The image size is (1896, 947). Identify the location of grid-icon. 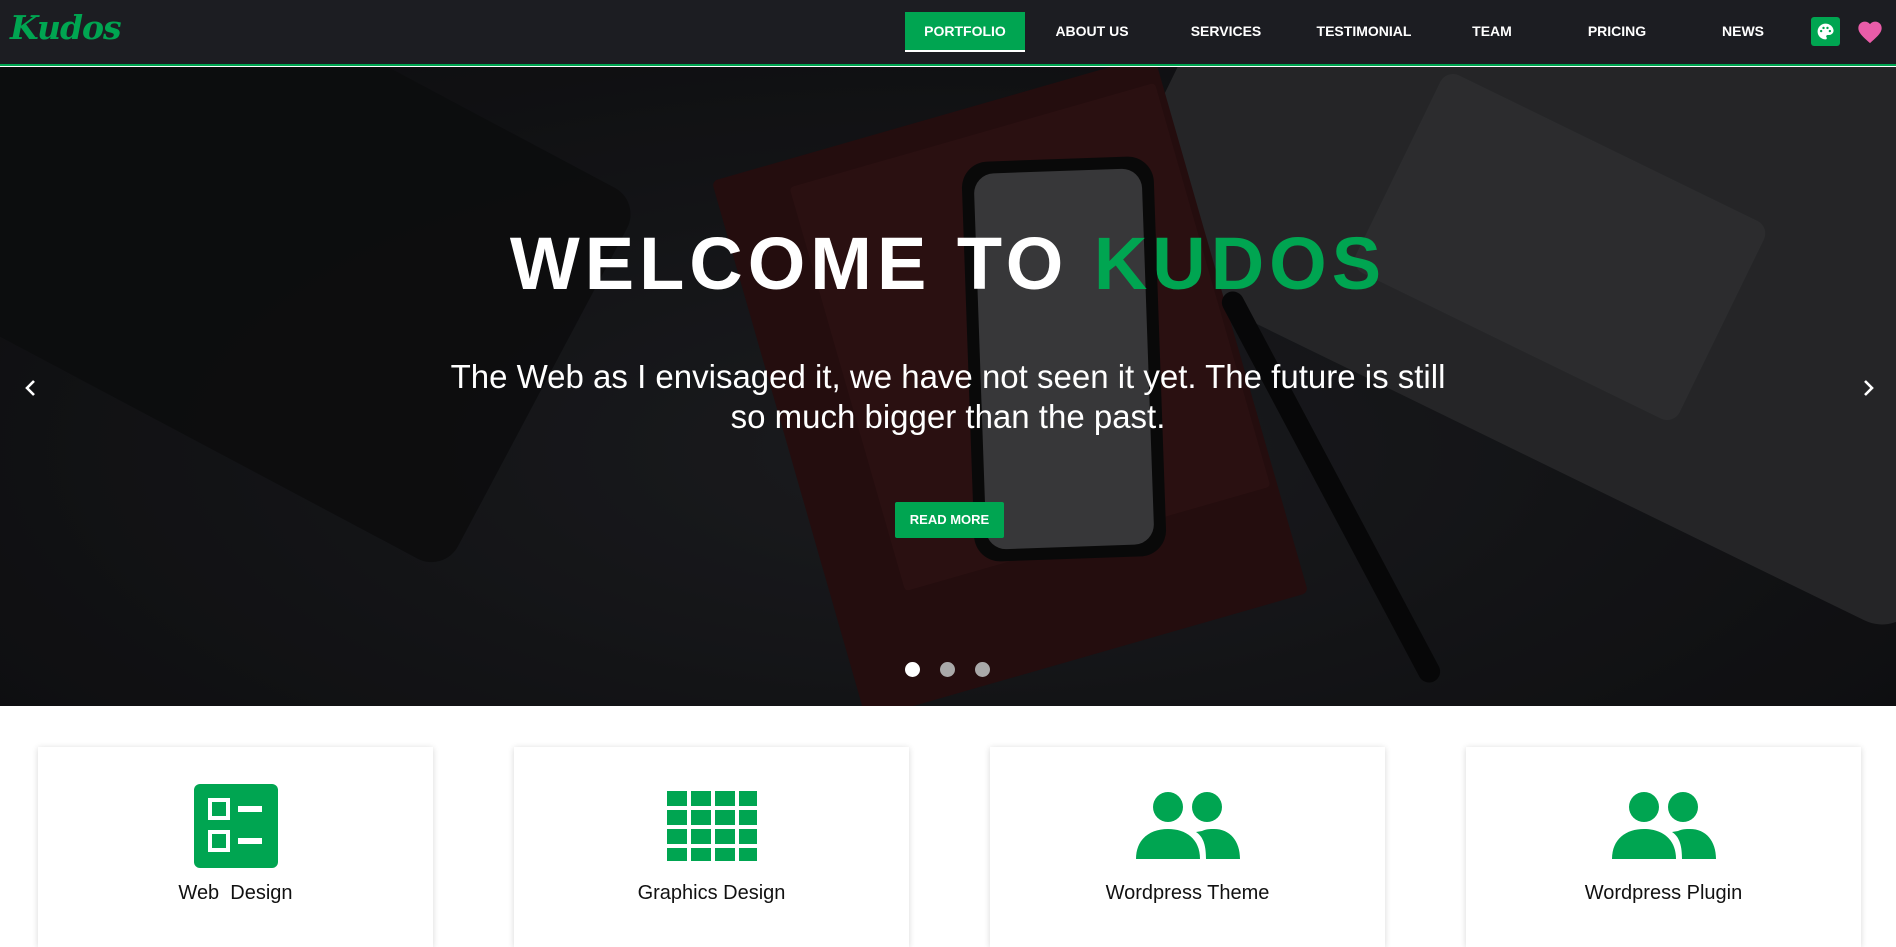
(711, 826).